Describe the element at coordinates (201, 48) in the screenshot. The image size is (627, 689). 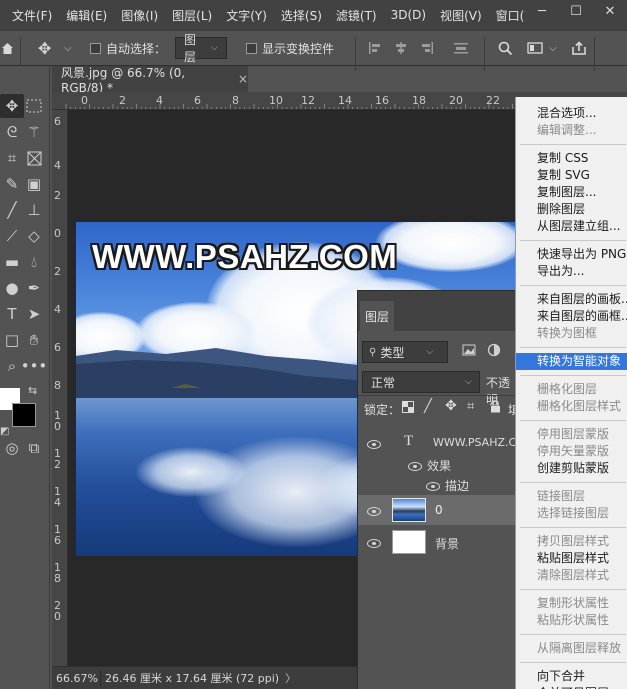
I see `auto-select-target-dropdown: 图层 ⌵` at that location.